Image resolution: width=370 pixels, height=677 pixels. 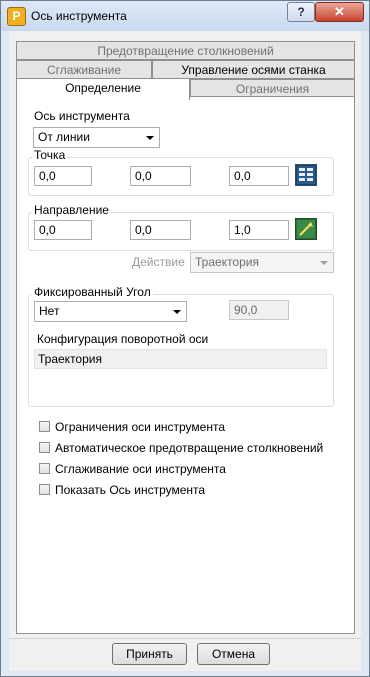 I want to click on help-button: ?, so click(x=301, y=12).